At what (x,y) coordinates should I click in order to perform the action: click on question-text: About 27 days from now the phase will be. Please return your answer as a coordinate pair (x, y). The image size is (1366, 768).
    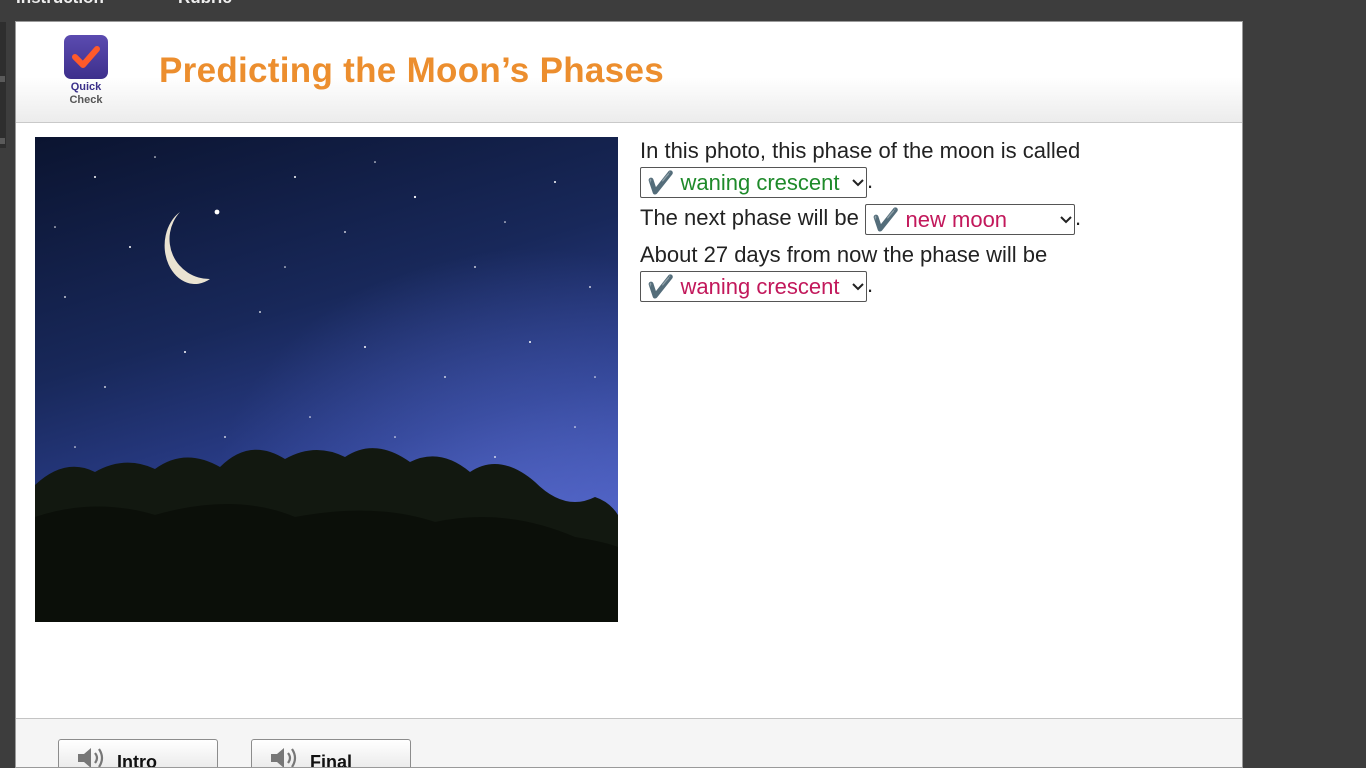
    Looking at the image, I should click on (844, 254).